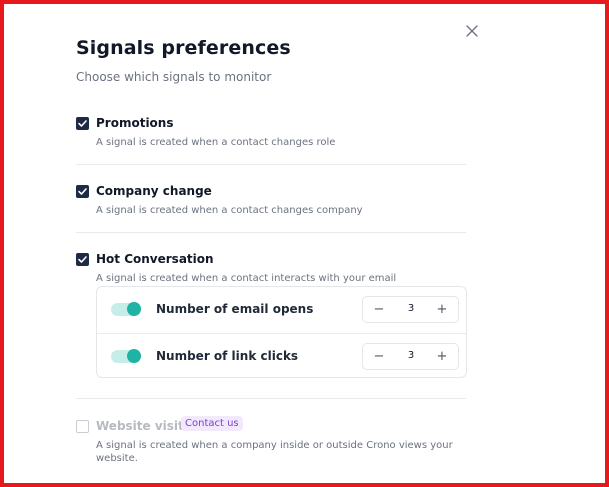  What do you see at coordinates (140, 426) in the screenshot?
I see `signal-title: Website visit` at bounding box center [140, 426].